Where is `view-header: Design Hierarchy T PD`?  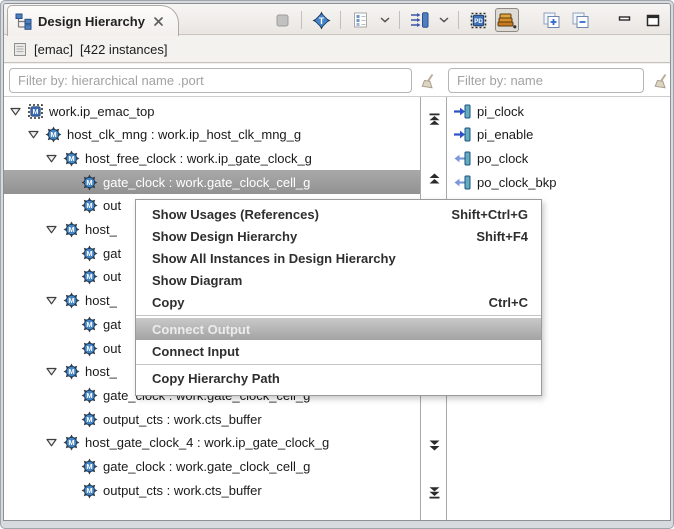 view-header: Design Hierarchy T PD is located at coordinates (337, 20).